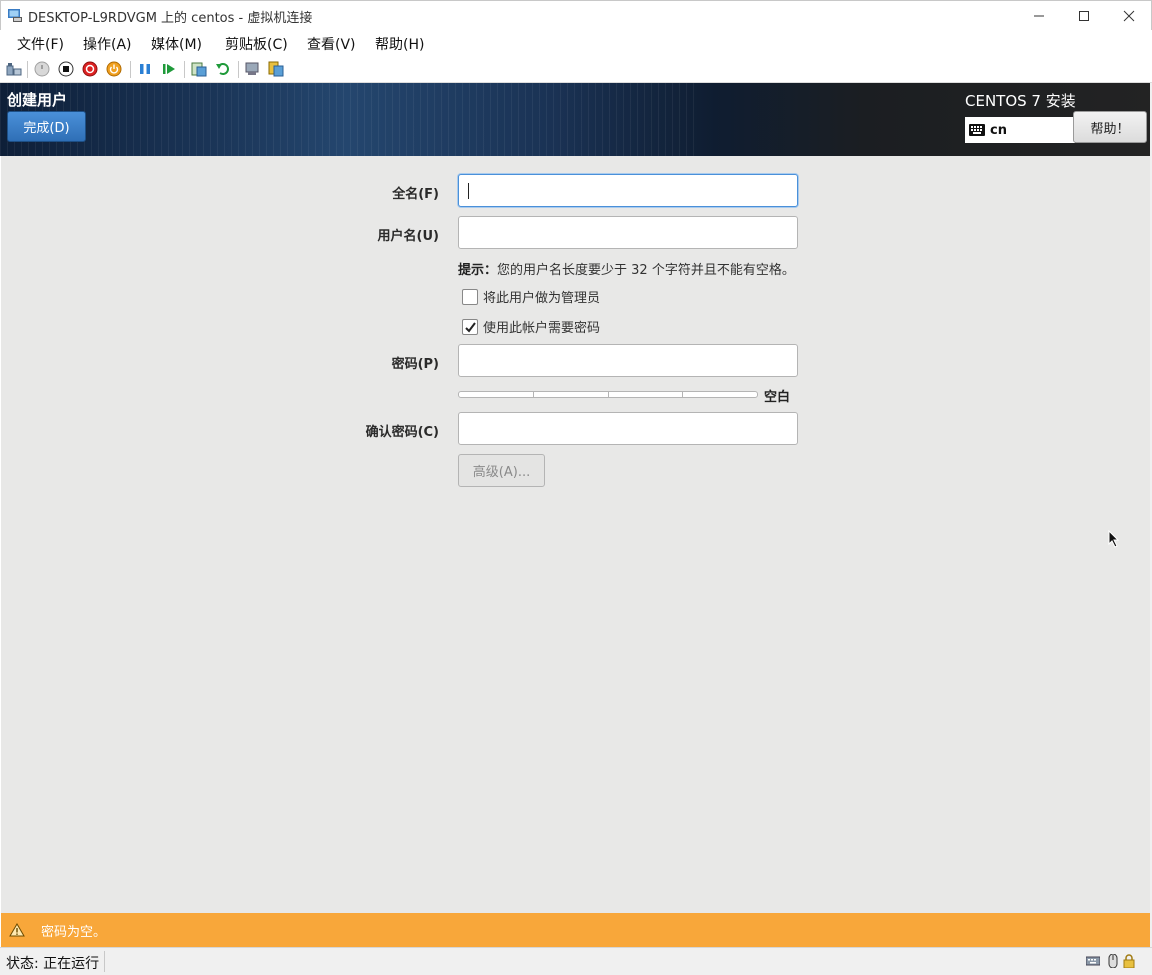  What do you see at coordinates (223, 69) in the screenshot?
I see `revert-icon` at bounding box center [223, 69].